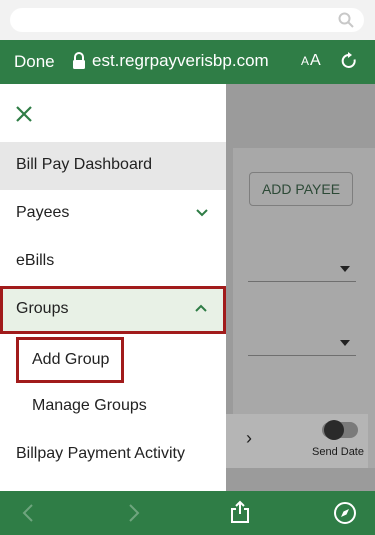  Describe the element at coordinates (43, 212) in the screenshot. I see `menu-item-label: Payees` at that location.